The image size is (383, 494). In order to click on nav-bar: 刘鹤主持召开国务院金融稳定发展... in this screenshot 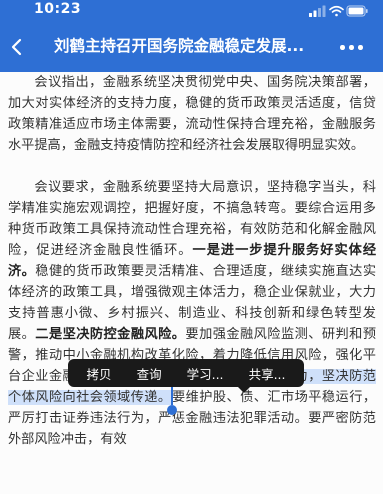, I will do `click(191, 47)`.